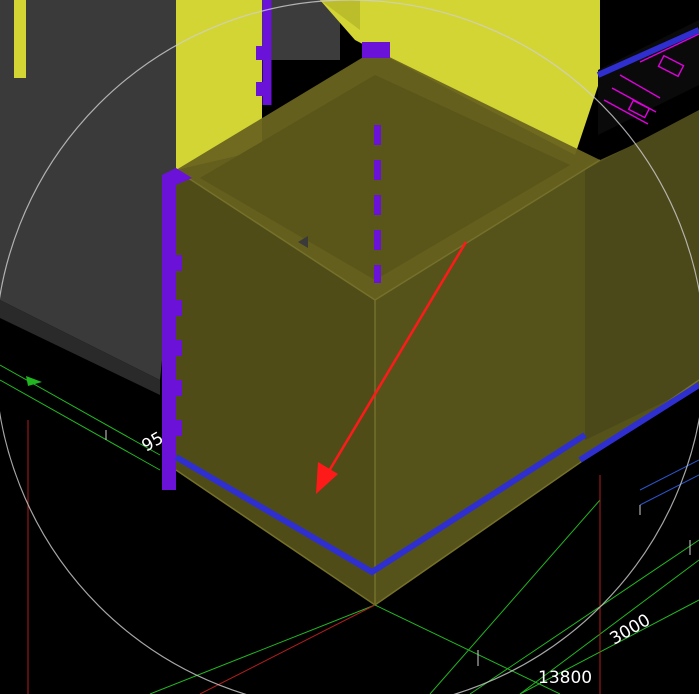 This screenshot has height=694, width=699. What do you see at coordinates (565, 678) in the screenshot?
I see `dimension-label-13800: 13800` at bounding box center [565, 678].